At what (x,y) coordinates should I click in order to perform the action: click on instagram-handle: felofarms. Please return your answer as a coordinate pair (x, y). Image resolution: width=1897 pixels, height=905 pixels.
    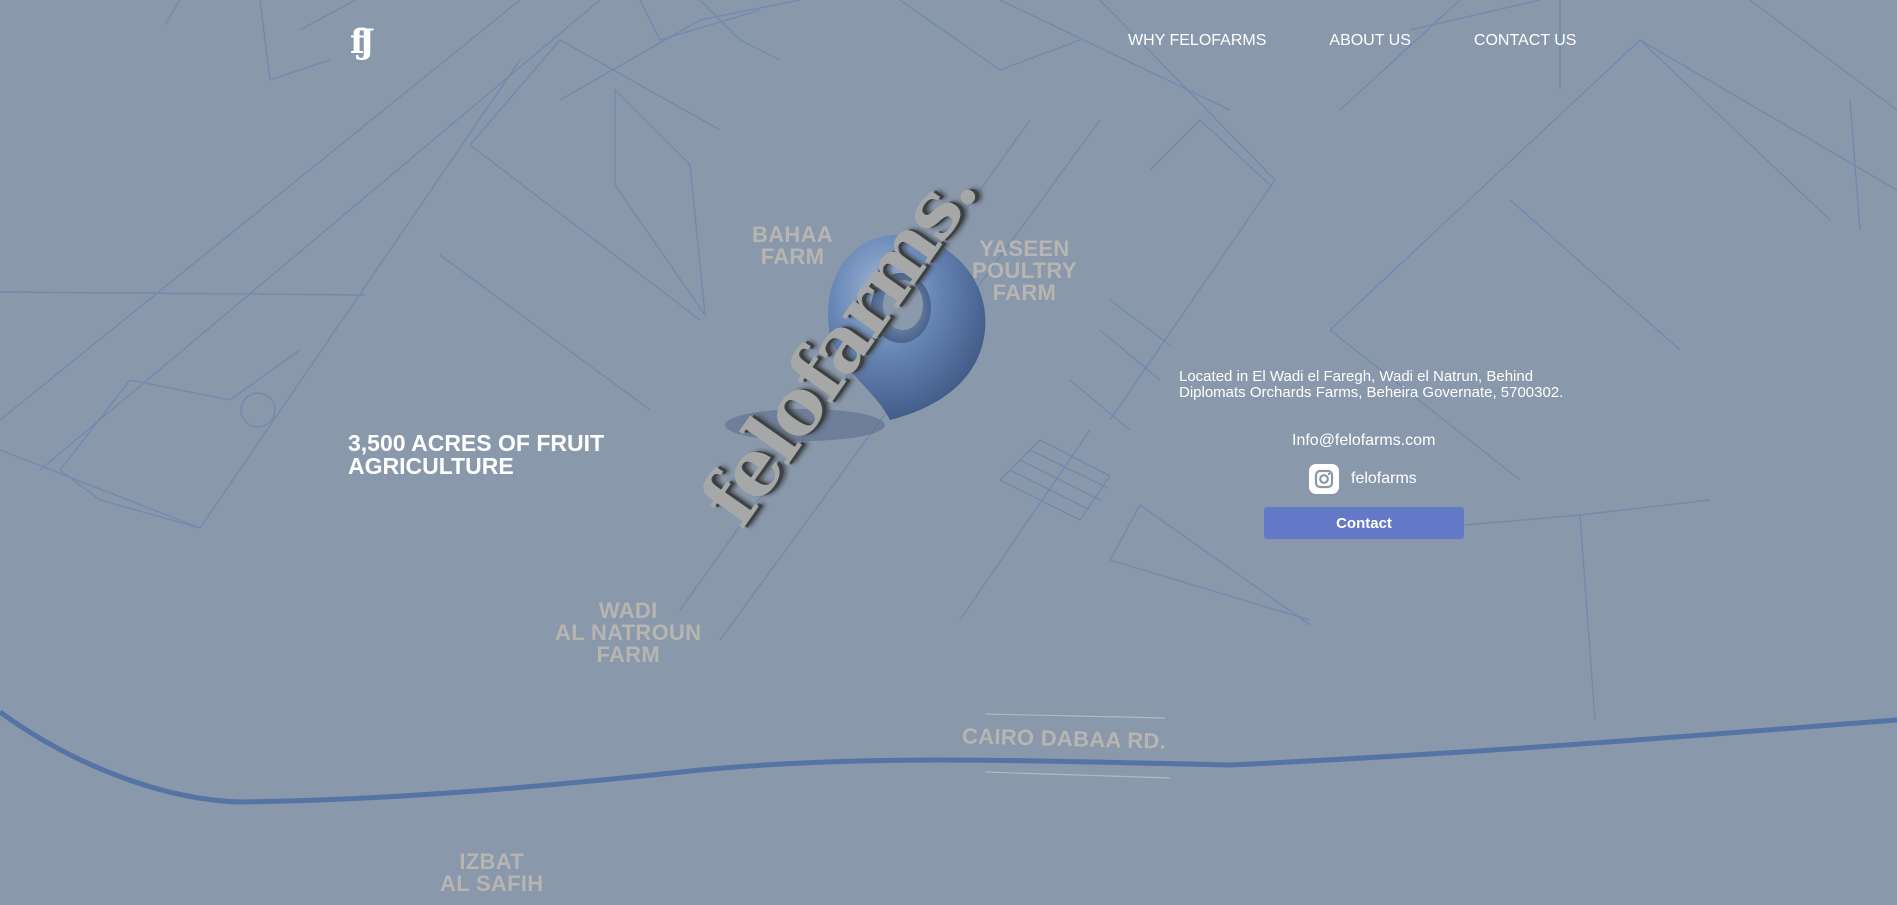
    Looking at the image, I should click on (1384, 478).